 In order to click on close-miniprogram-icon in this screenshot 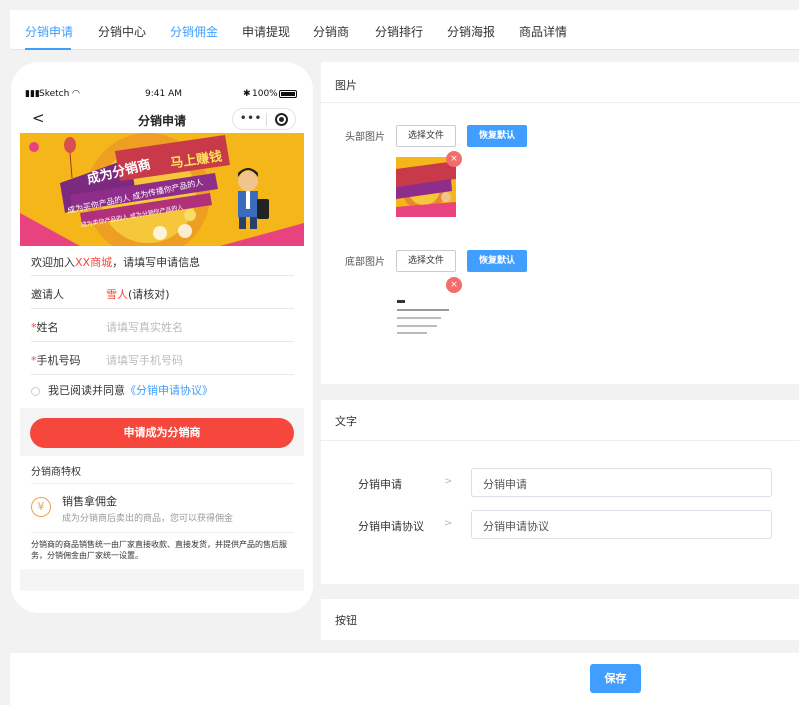, I will do `click(281, 119)`.